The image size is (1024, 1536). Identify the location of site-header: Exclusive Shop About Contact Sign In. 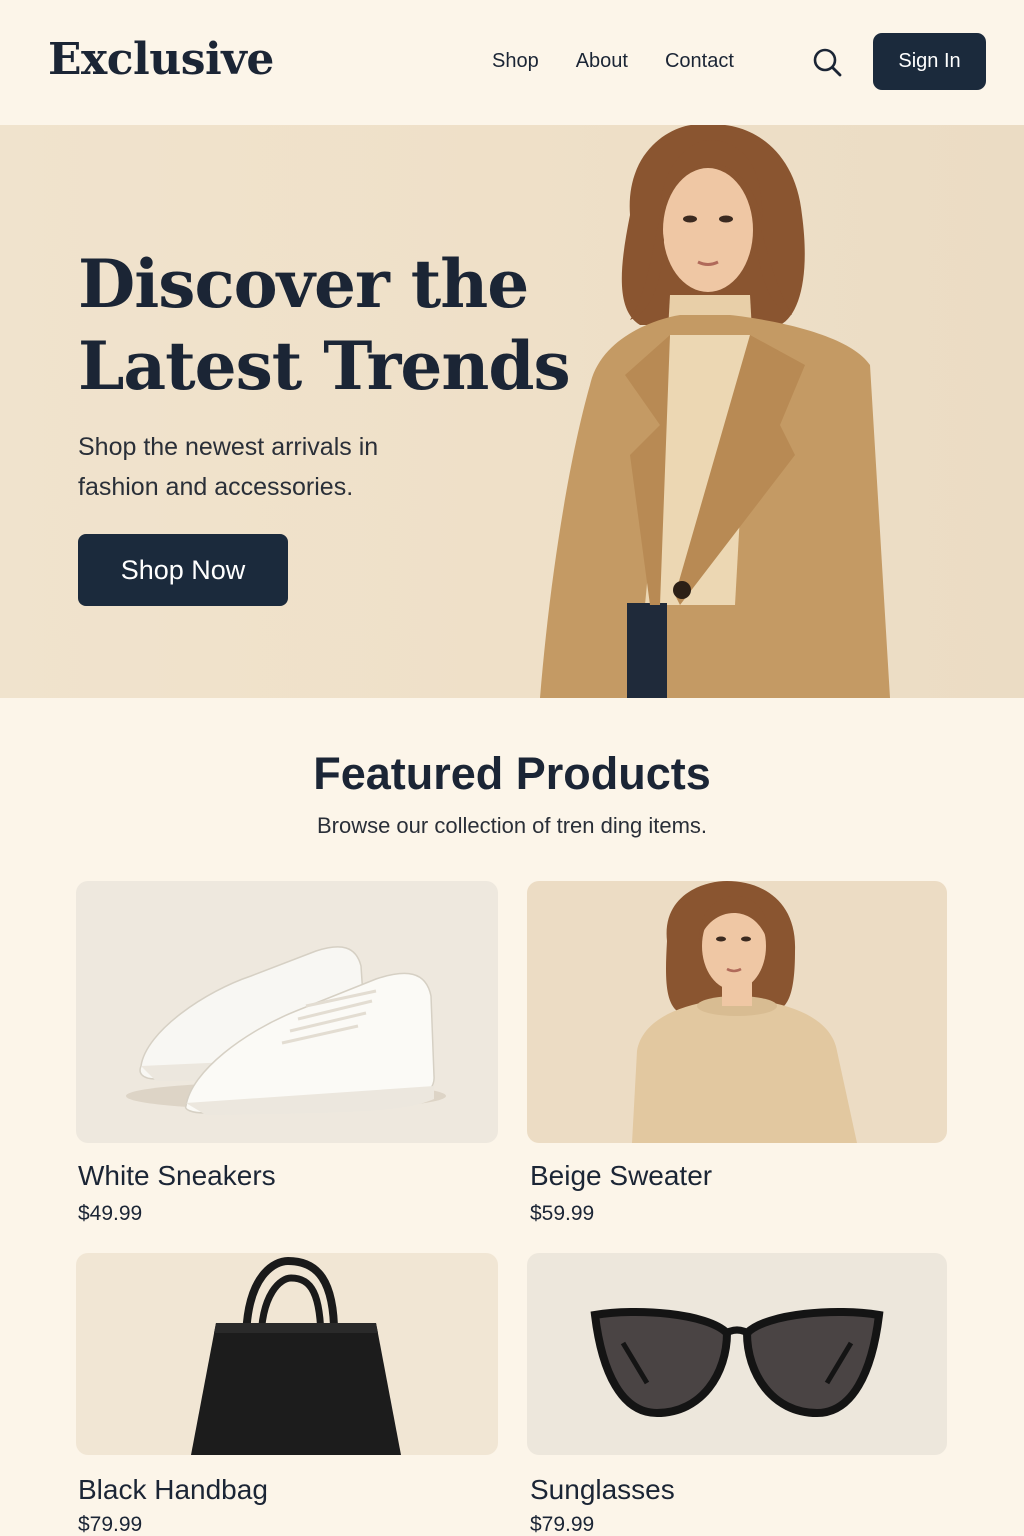
(512, 62).